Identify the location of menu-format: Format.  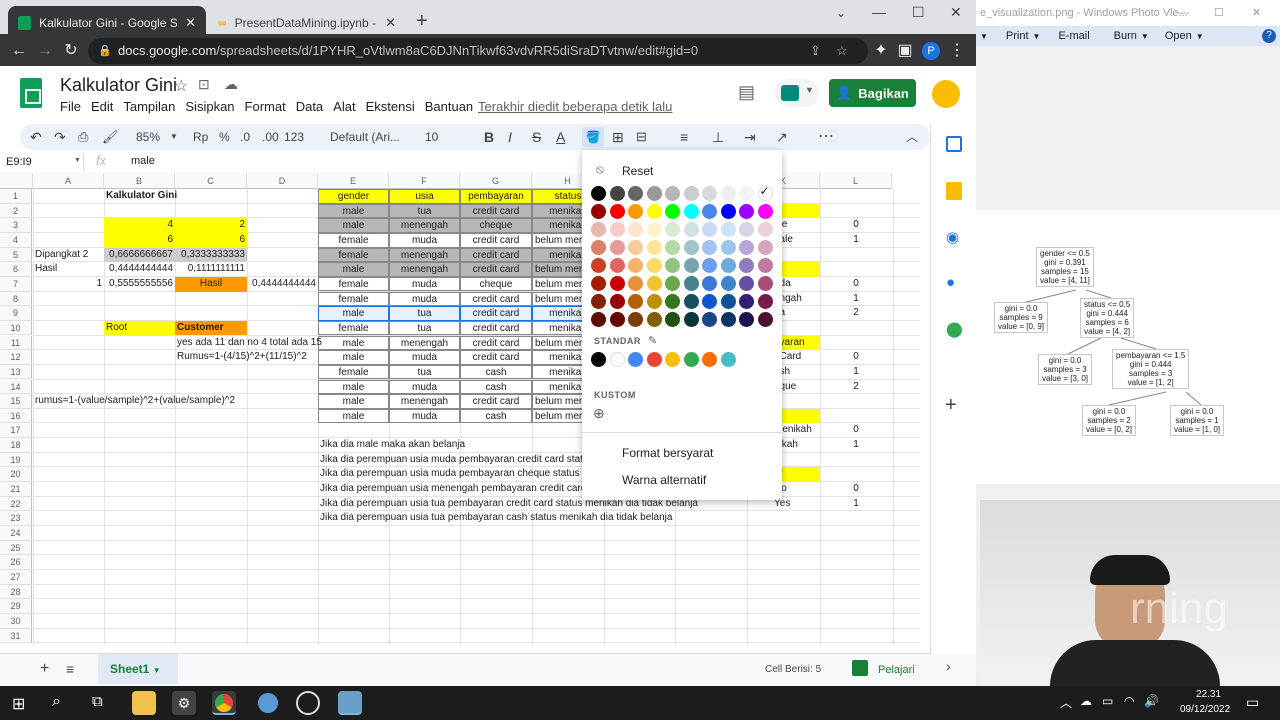
(265, 106).